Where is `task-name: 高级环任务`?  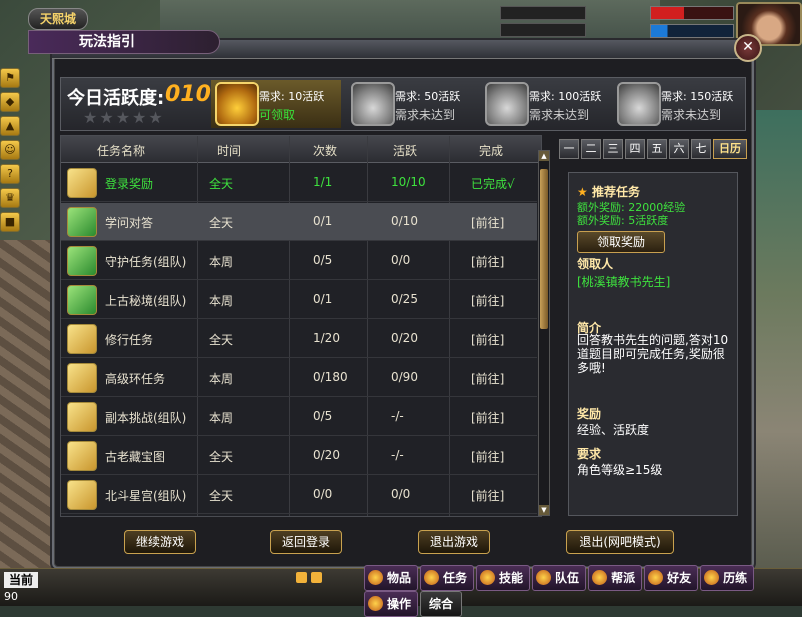 task-name: 高级环任务 is located at coordinates (135, 379).